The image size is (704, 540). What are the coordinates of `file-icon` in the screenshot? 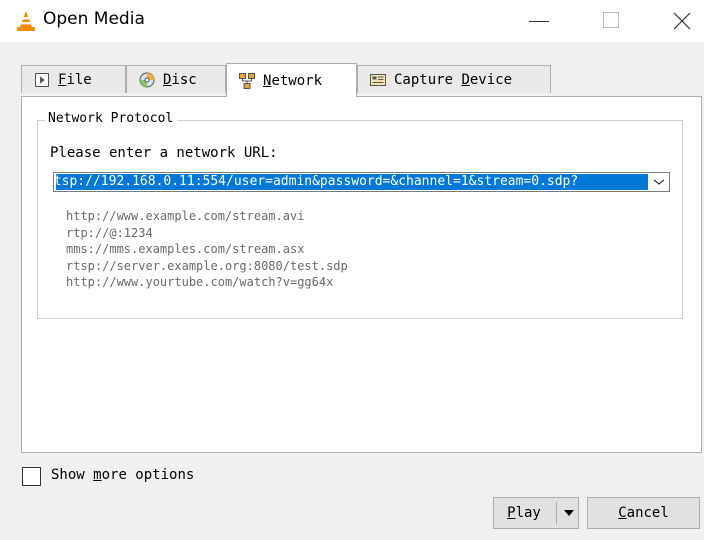 It's located at (42, 80).